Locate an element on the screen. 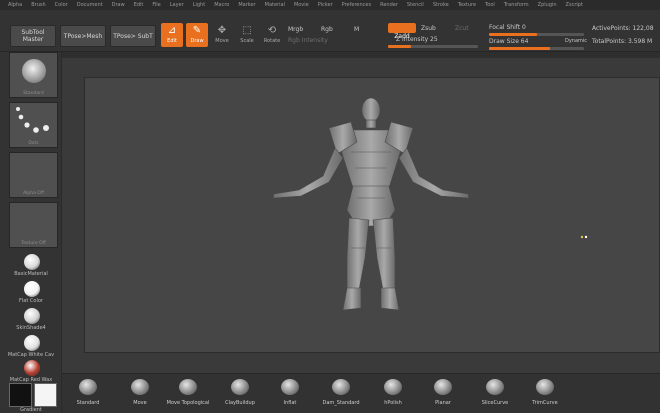  subtool-master-button: SubTool Master is located at coordinates (33, 36).